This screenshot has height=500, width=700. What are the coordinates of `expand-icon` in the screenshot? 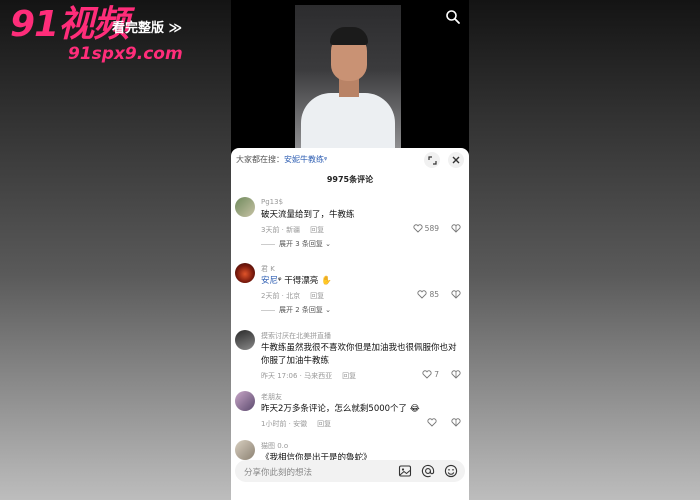 It's located at (432, 160).